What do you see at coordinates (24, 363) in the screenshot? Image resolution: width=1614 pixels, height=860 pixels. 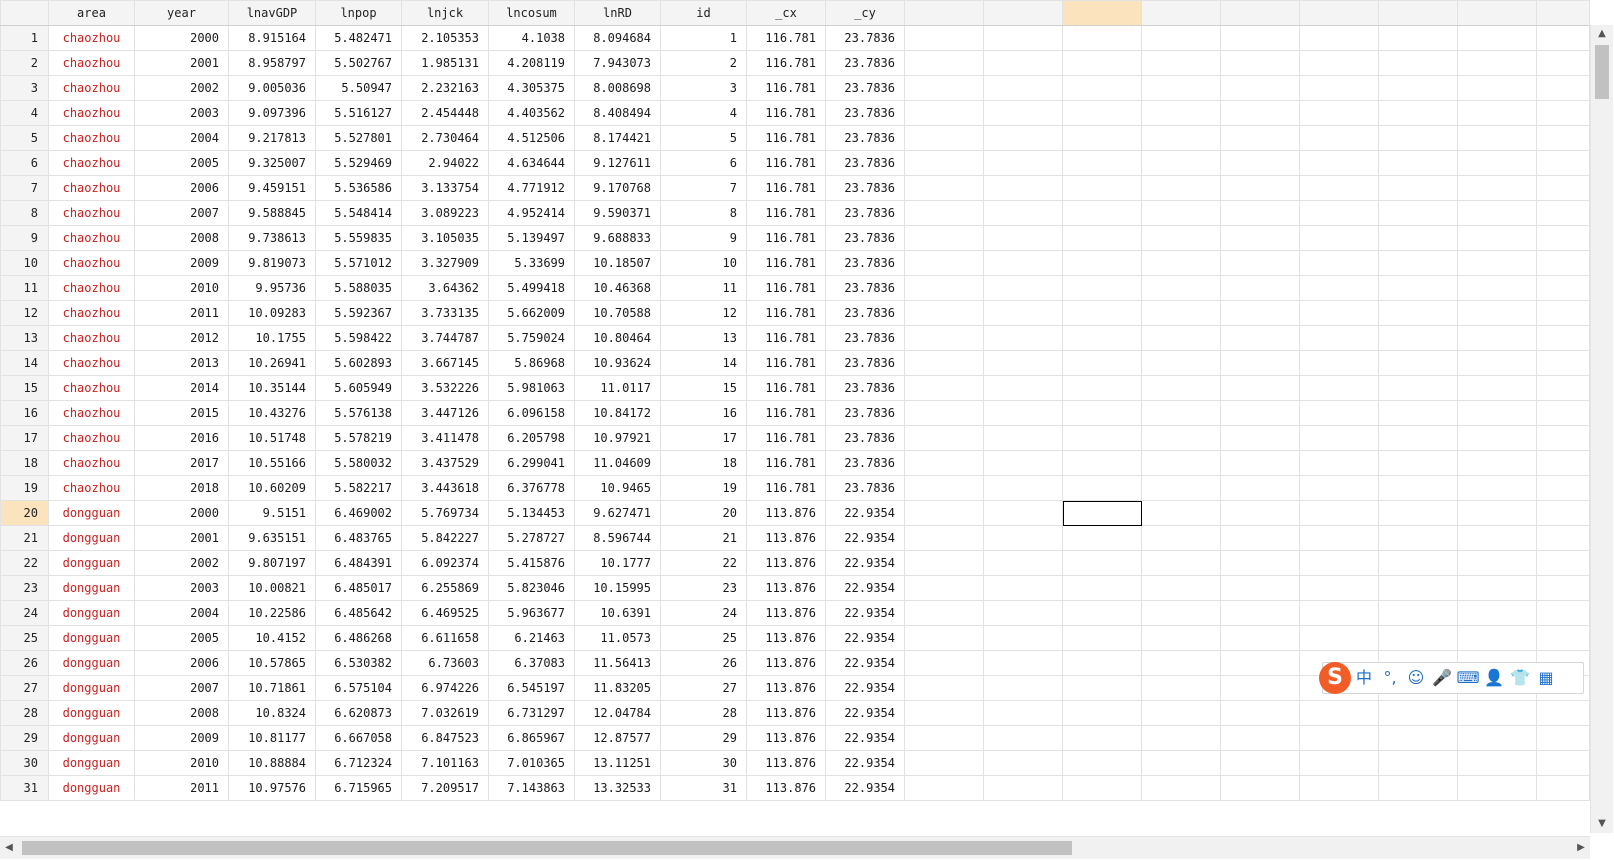 I see `row-number: 14` at bounding box center [24, 363].